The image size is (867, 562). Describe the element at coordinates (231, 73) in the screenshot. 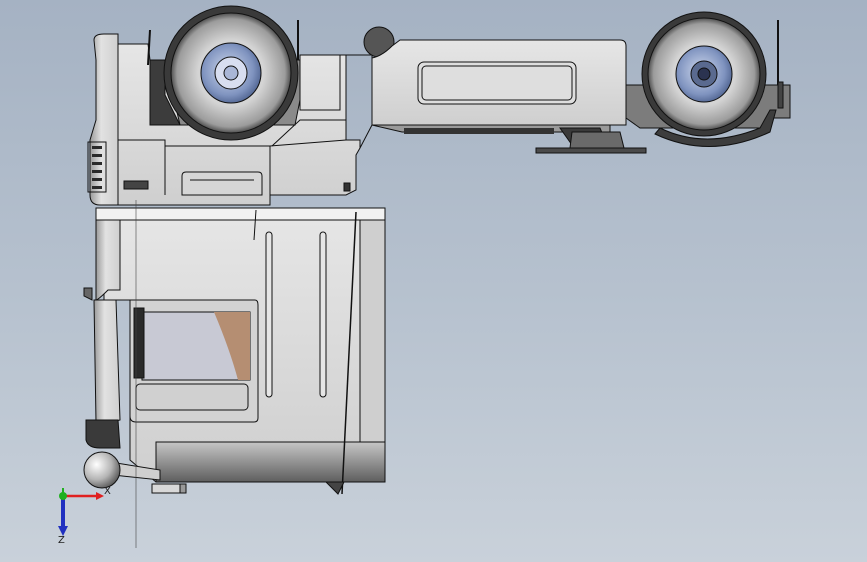

I see `front-wheel` at that location.